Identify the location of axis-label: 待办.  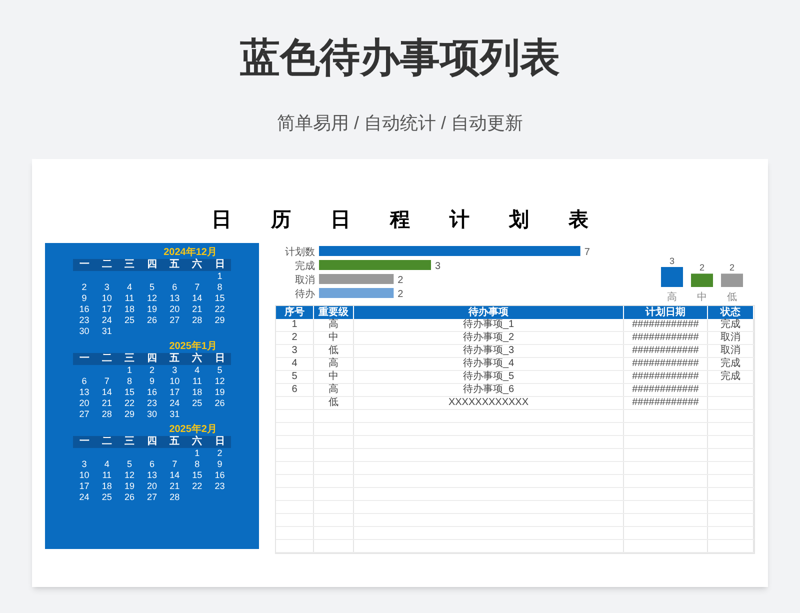
(305, 294).